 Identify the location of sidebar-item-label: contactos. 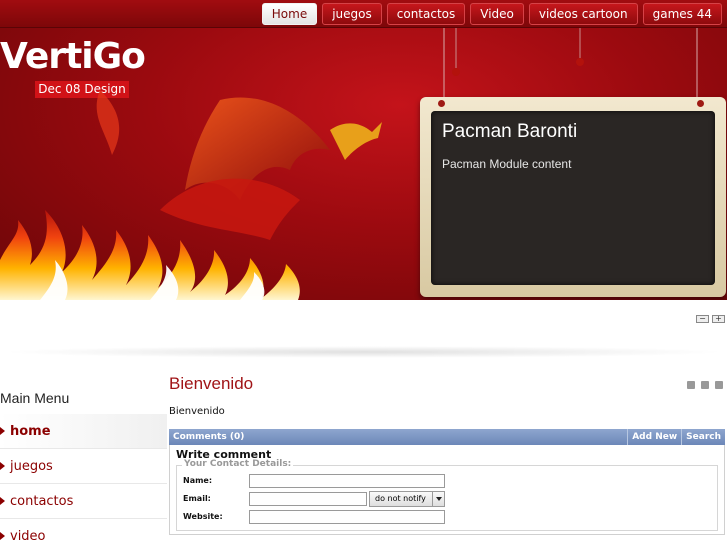
(42, 501).